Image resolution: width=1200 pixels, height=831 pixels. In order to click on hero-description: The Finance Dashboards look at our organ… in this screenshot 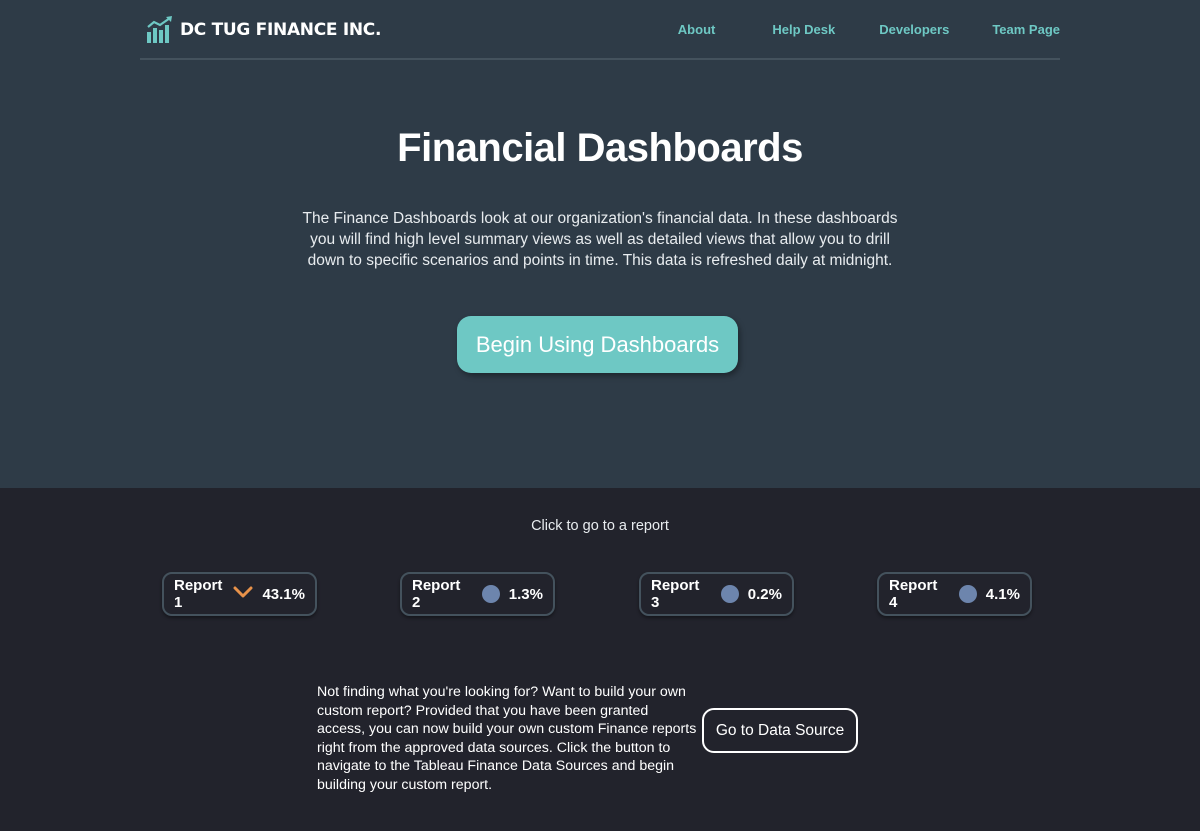, I will do `click(600, 239)`.